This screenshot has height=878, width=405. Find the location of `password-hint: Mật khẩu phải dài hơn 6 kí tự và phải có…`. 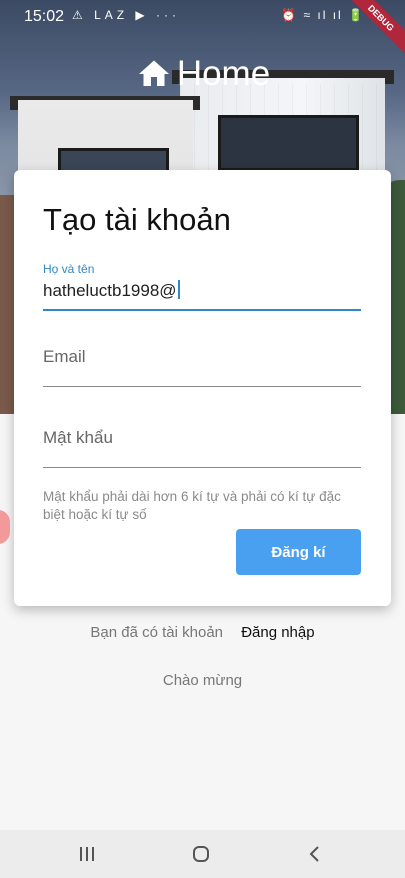

password-hint: Mật khẩu phải dài hơn 6 kí tự và phải có… is located at coordinates (192, 505).